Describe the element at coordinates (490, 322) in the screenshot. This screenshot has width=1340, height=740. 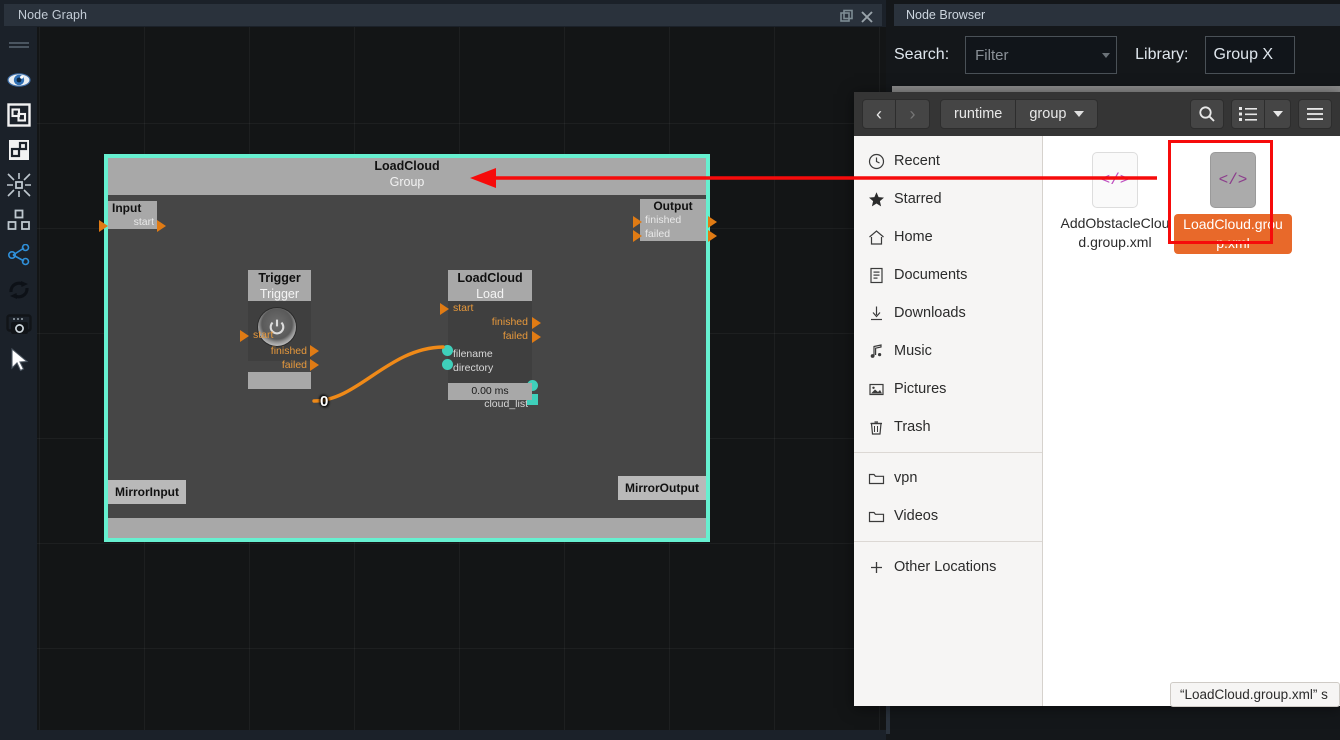
I see `node-loadcloud-port-finished: finished` at that location.